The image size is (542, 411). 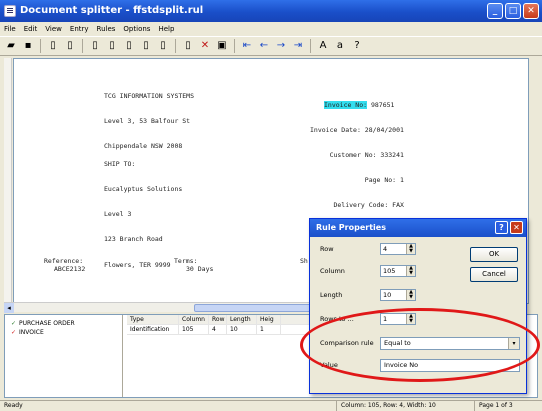 What do you see at coordinates (242, 329) in the screenshot?
I see `grid-cell: 10` at bounding box center [242, 329].